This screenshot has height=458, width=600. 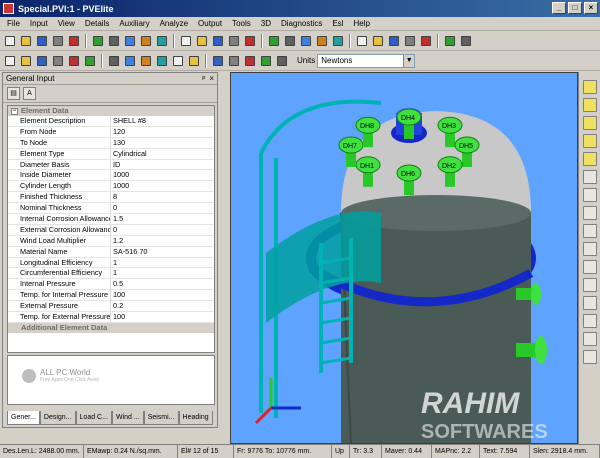 What do you see at coordinates (29, 93) in the screenshot?
I see `alpha-icon: A` at bounding box center [29, 93].